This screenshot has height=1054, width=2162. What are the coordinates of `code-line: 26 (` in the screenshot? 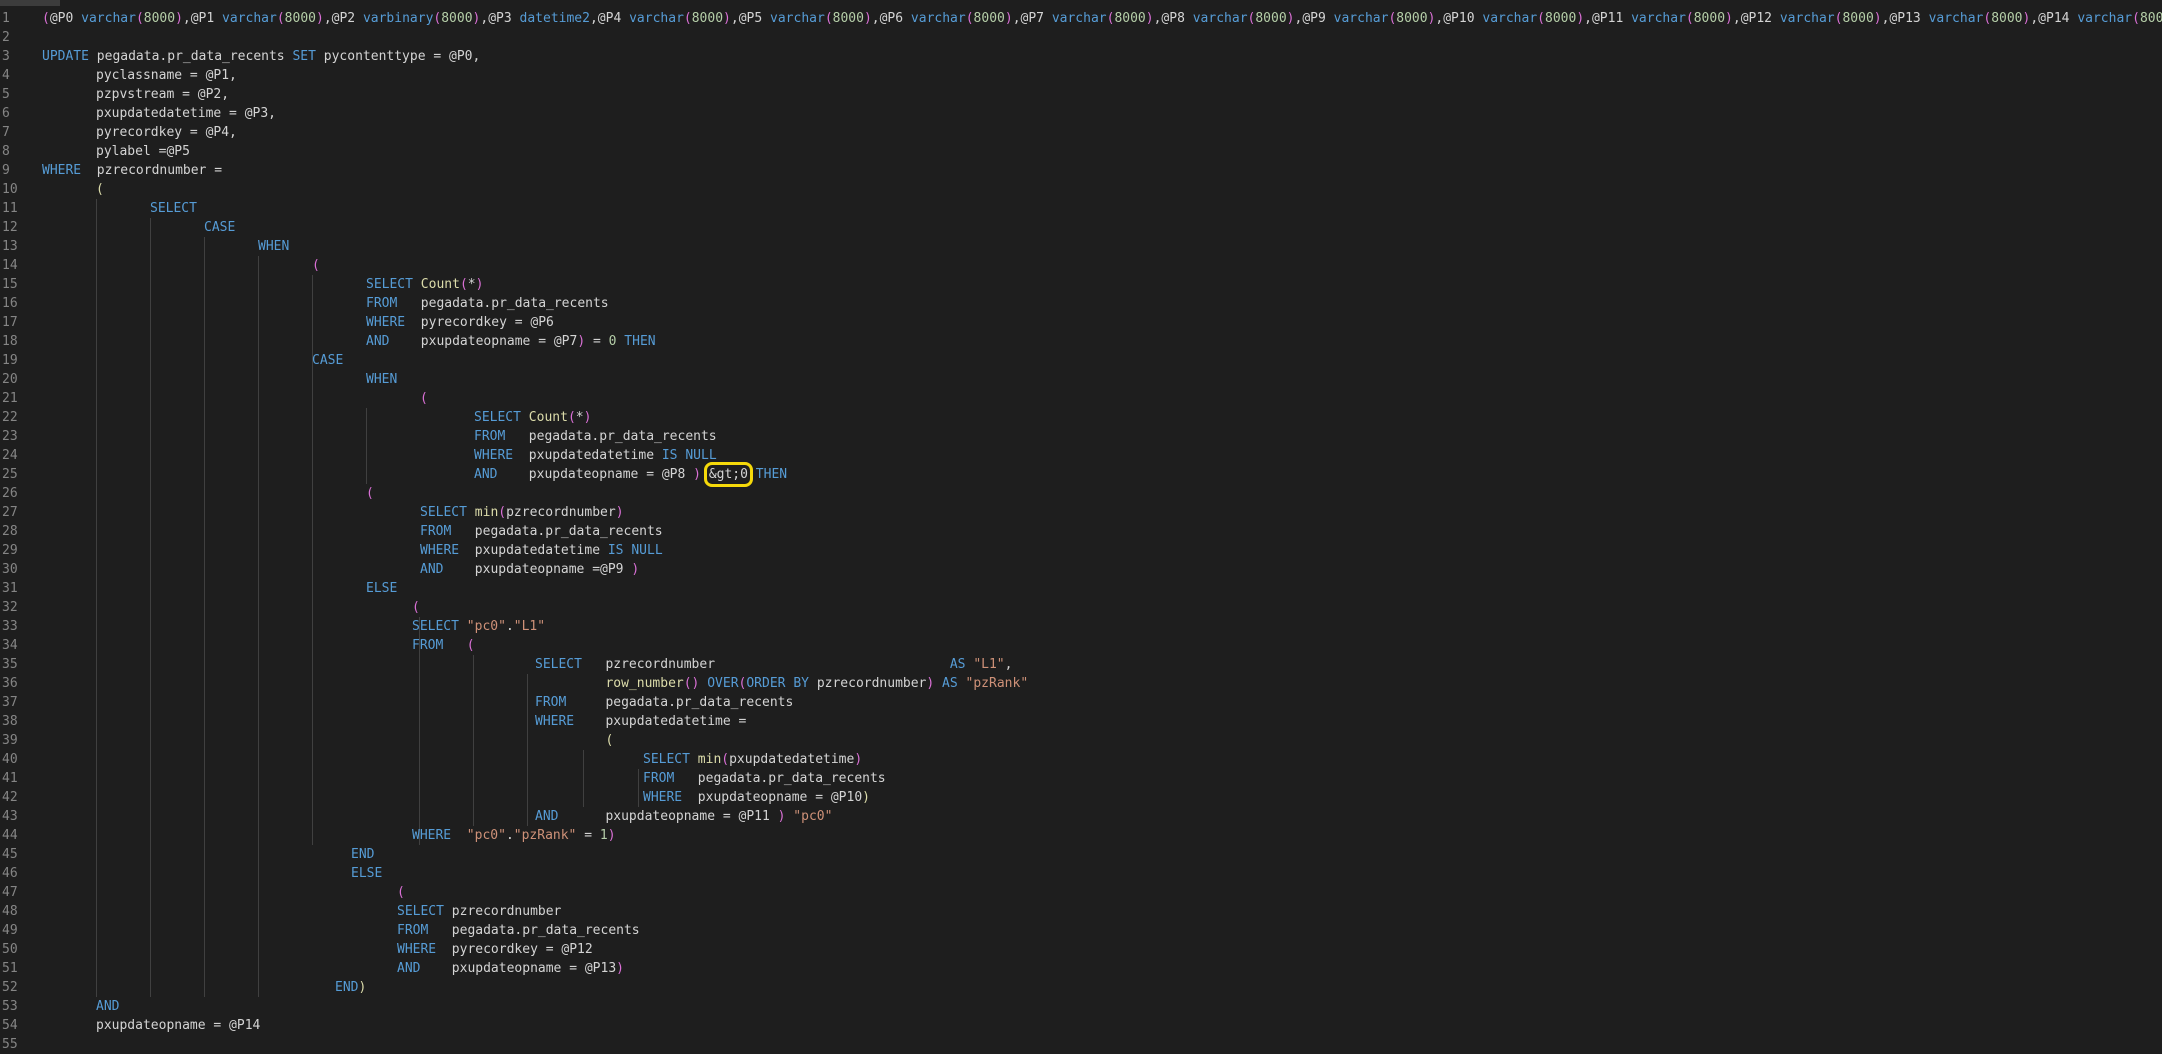 It's located at (1081, 493).